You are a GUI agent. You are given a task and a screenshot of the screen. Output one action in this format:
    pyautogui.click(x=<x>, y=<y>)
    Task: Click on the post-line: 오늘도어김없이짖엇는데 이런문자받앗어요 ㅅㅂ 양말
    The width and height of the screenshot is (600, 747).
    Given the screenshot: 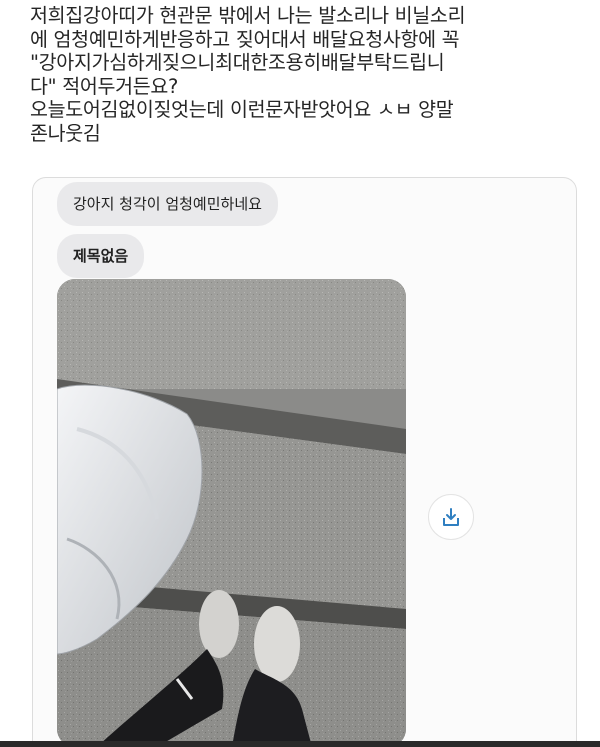 What is the action you would take?
    pyautogui.click(x=242, y=109)
    